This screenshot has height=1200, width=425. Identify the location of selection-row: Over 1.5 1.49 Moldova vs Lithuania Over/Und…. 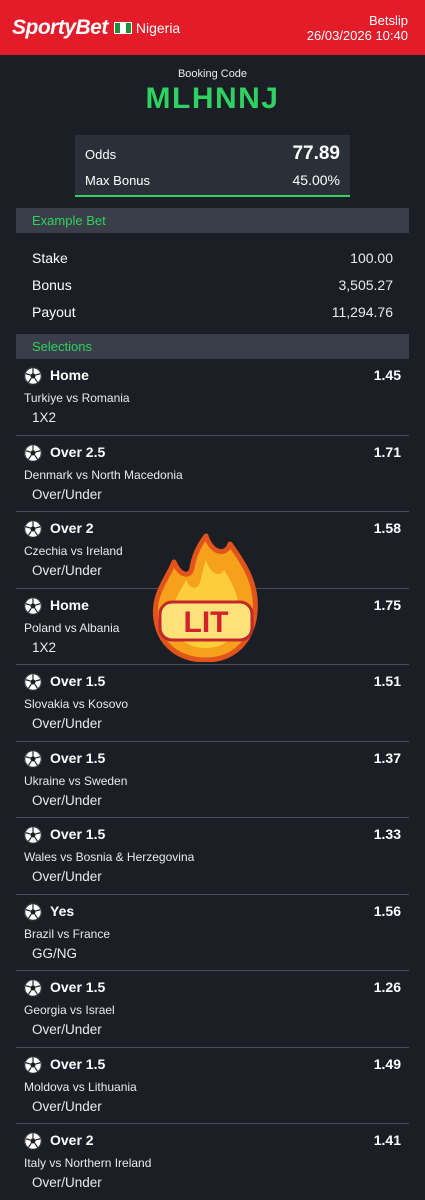
(212, 1086).